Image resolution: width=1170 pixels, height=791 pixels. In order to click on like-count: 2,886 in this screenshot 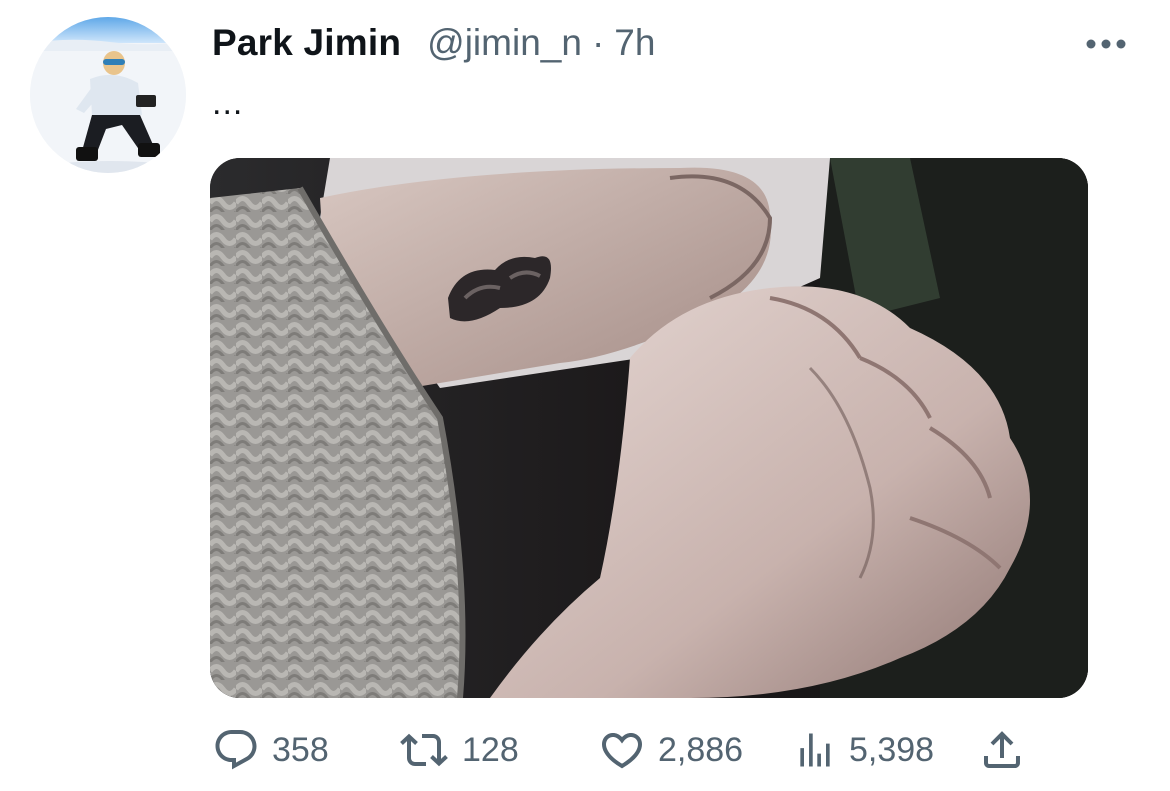, I will do `click(701, 749)`.